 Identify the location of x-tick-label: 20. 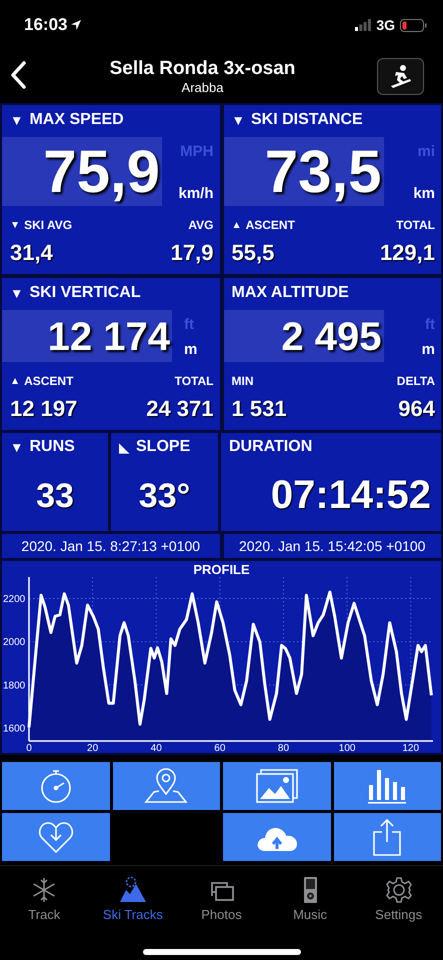
(92, 747).